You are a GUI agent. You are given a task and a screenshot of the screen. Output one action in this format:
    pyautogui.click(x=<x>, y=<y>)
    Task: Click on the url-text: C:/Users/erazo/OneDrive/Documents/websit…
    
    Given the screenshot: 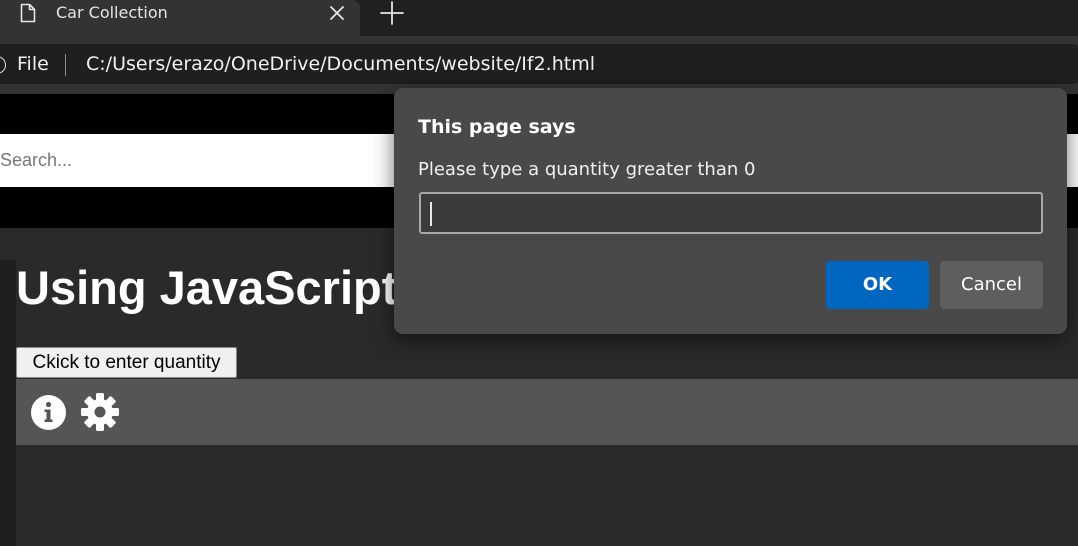 What is the action you would take?
    pyautogui.click(x=340, y=64)
    